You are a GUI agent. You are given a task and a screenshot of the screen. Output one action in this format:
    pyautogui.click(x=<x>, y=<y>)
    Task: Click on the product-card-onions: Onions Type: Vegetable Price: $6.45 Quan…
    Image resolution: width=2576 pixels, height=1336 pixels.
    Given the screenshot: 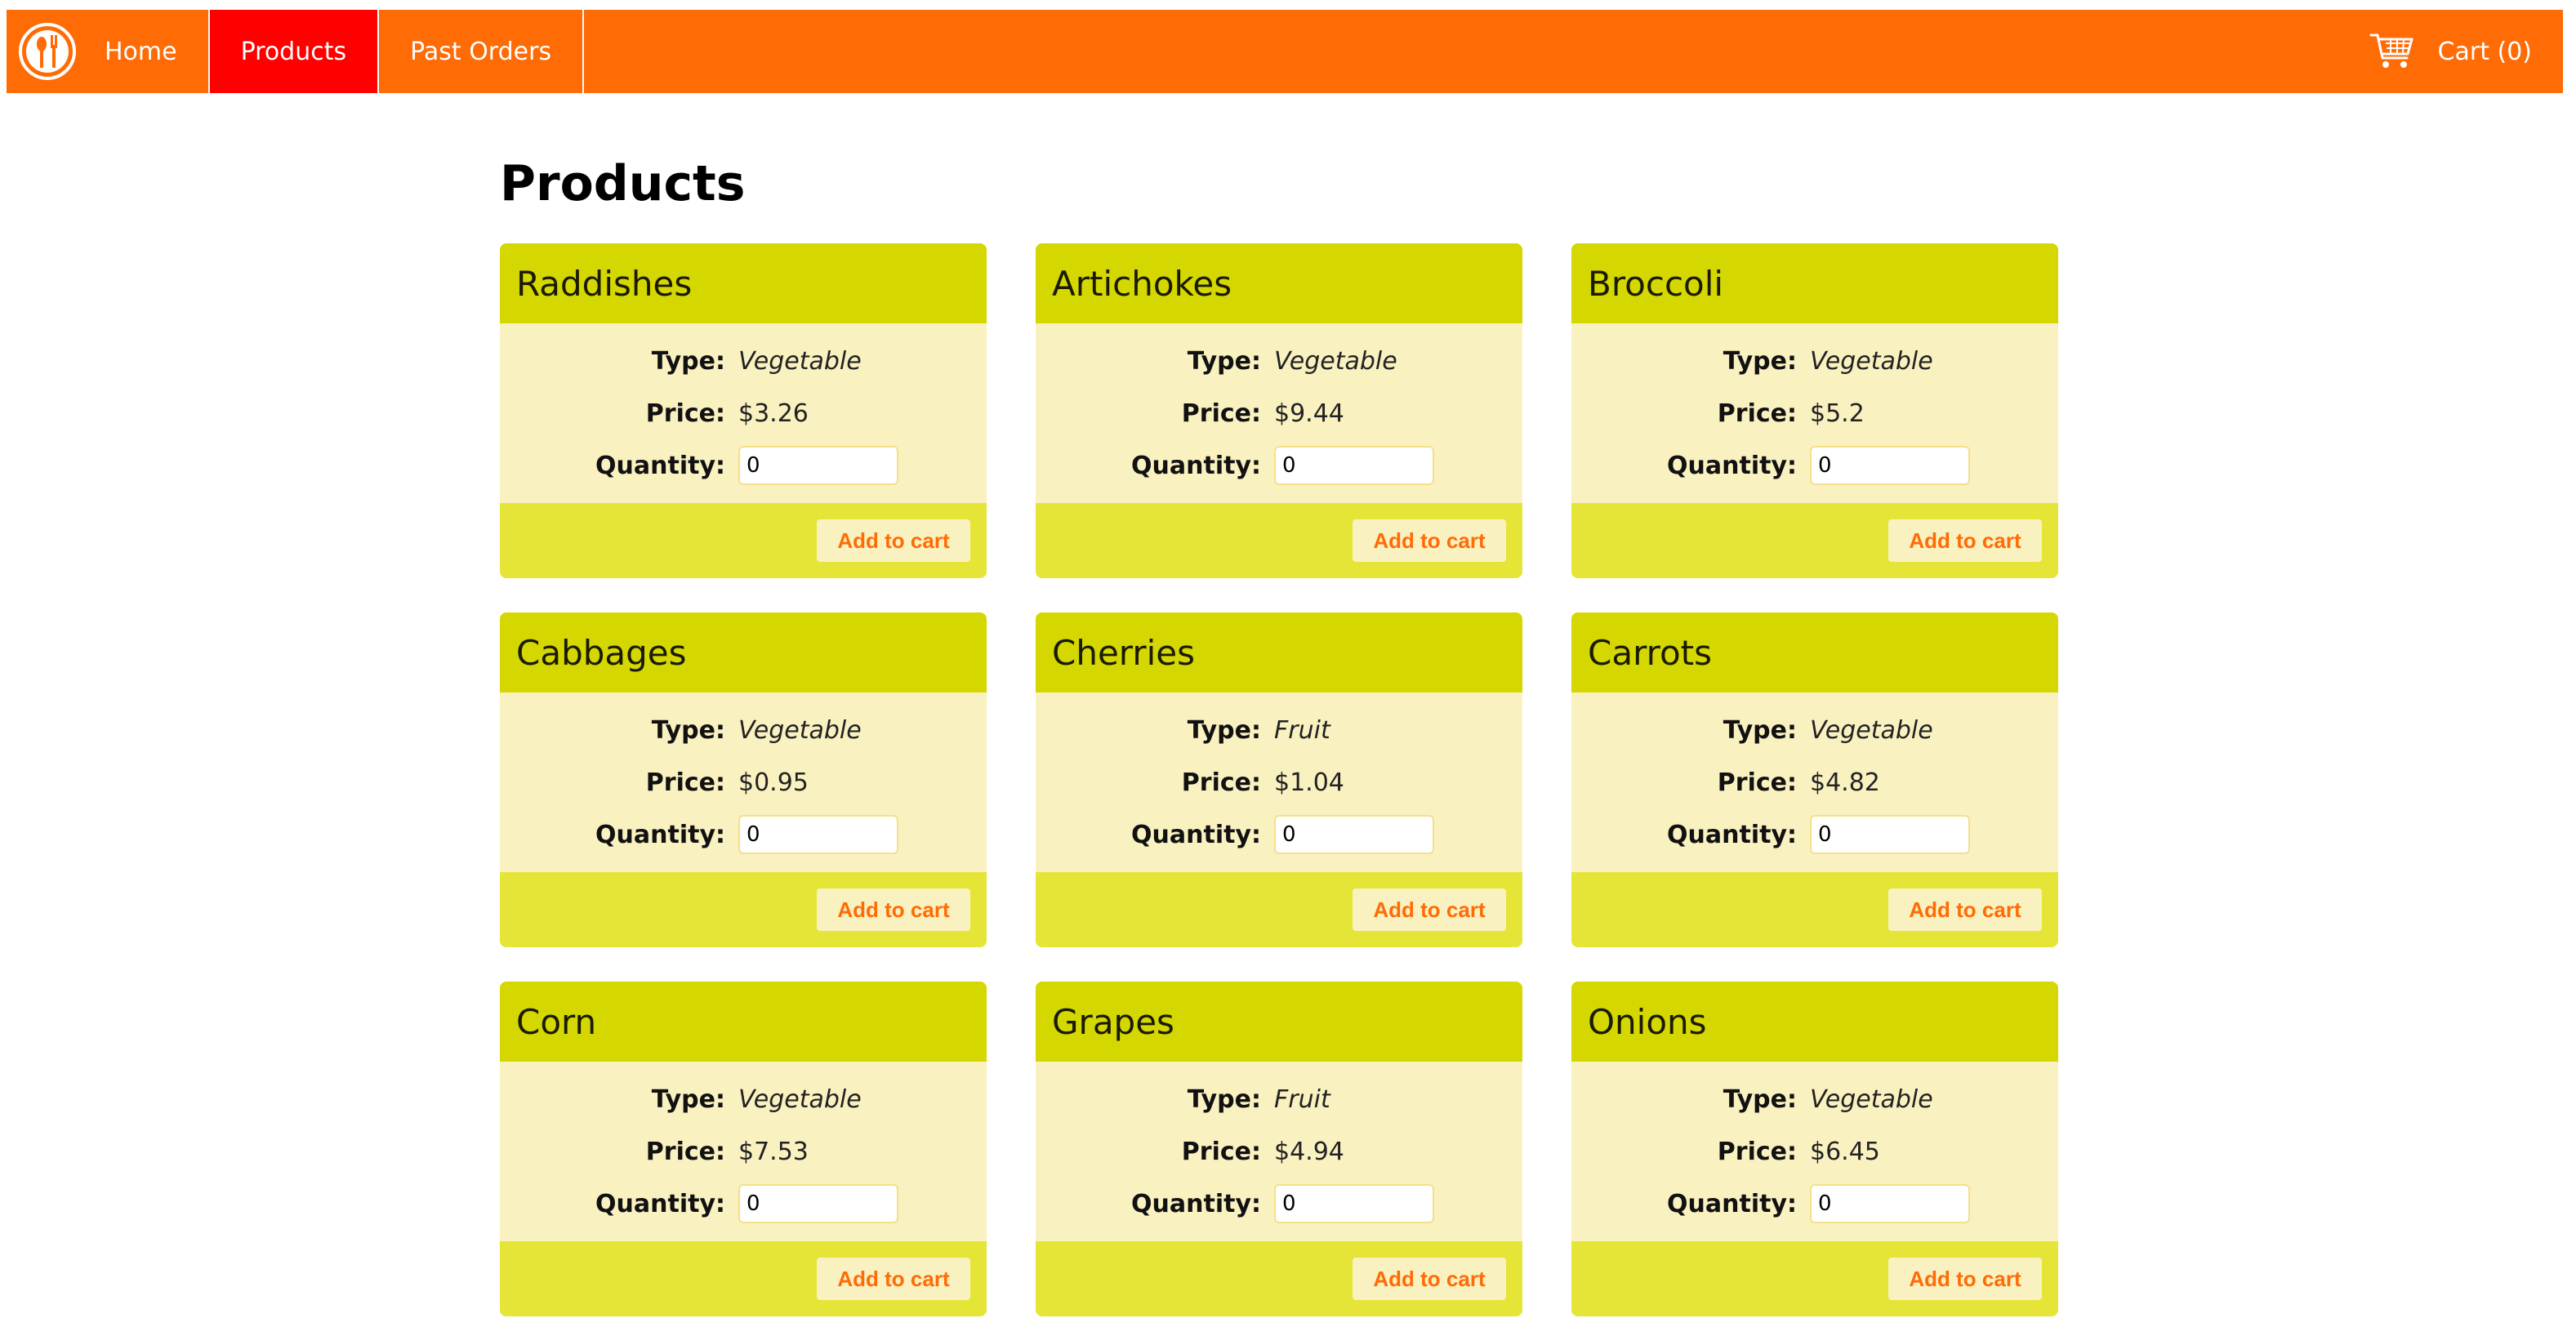 What is the action you would take?
    pyautogui.click(x=1815, y=1149)
    